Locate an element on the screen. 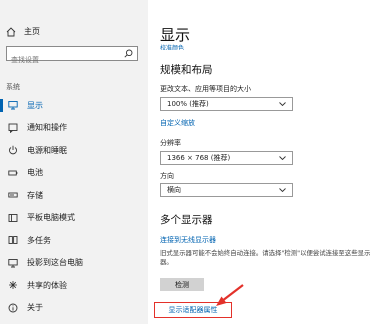 The width and height of the screenshot is (382, 324). orientation-value: 横向 is located at coordinates (174, 190).